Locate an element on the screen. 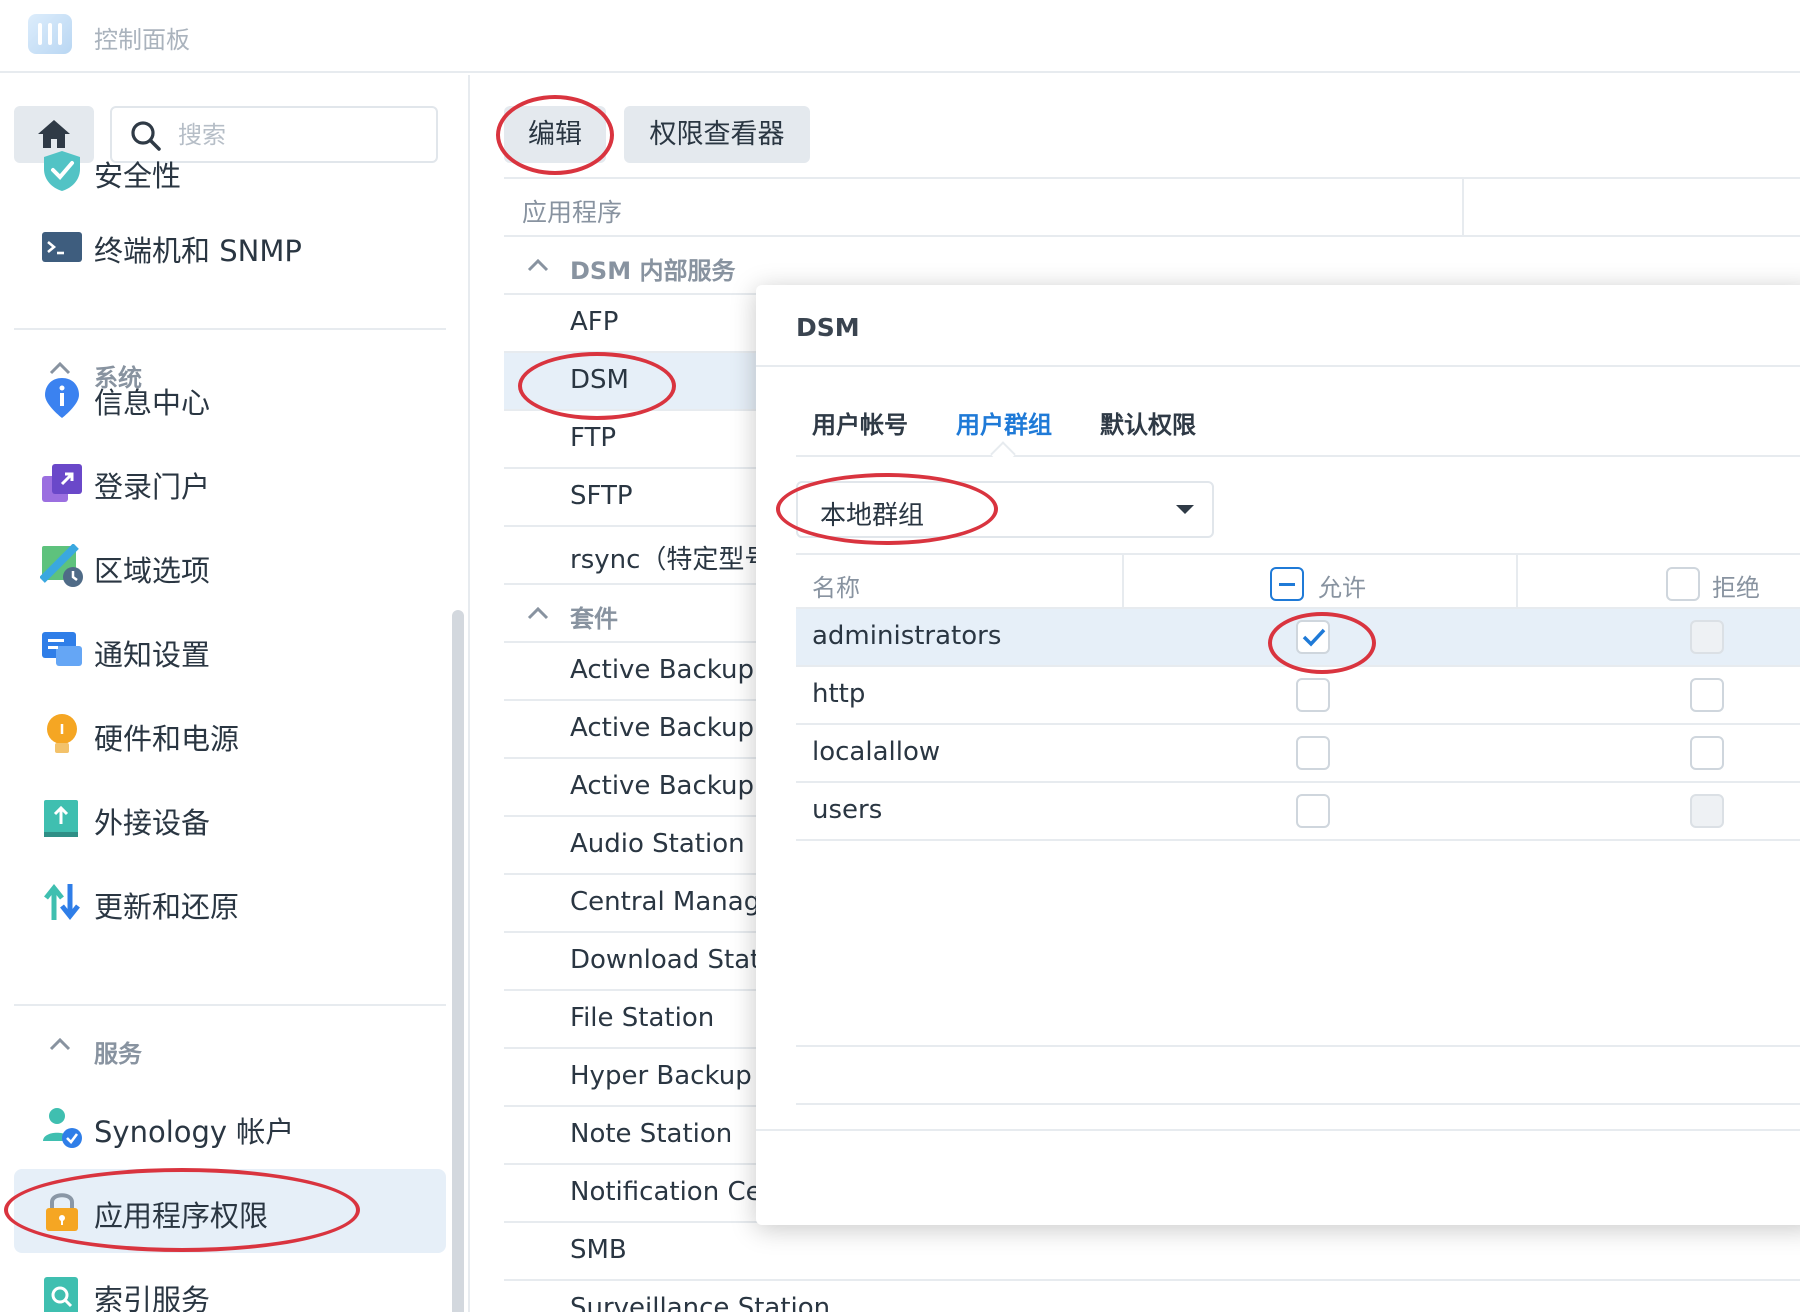 The height and width of the screenshot is (1312, 1800). sidebar-item-info-center: 信息中心 is located at coordinates (230, 398).